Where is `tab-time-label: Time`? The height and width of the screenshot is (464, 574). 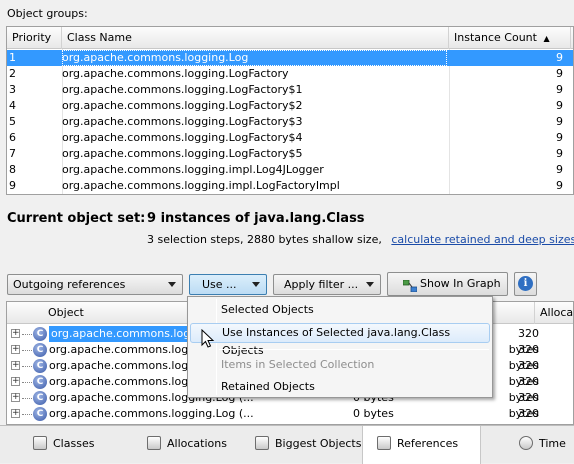 tab-time-label: Time is located at coordinates (552, 443).